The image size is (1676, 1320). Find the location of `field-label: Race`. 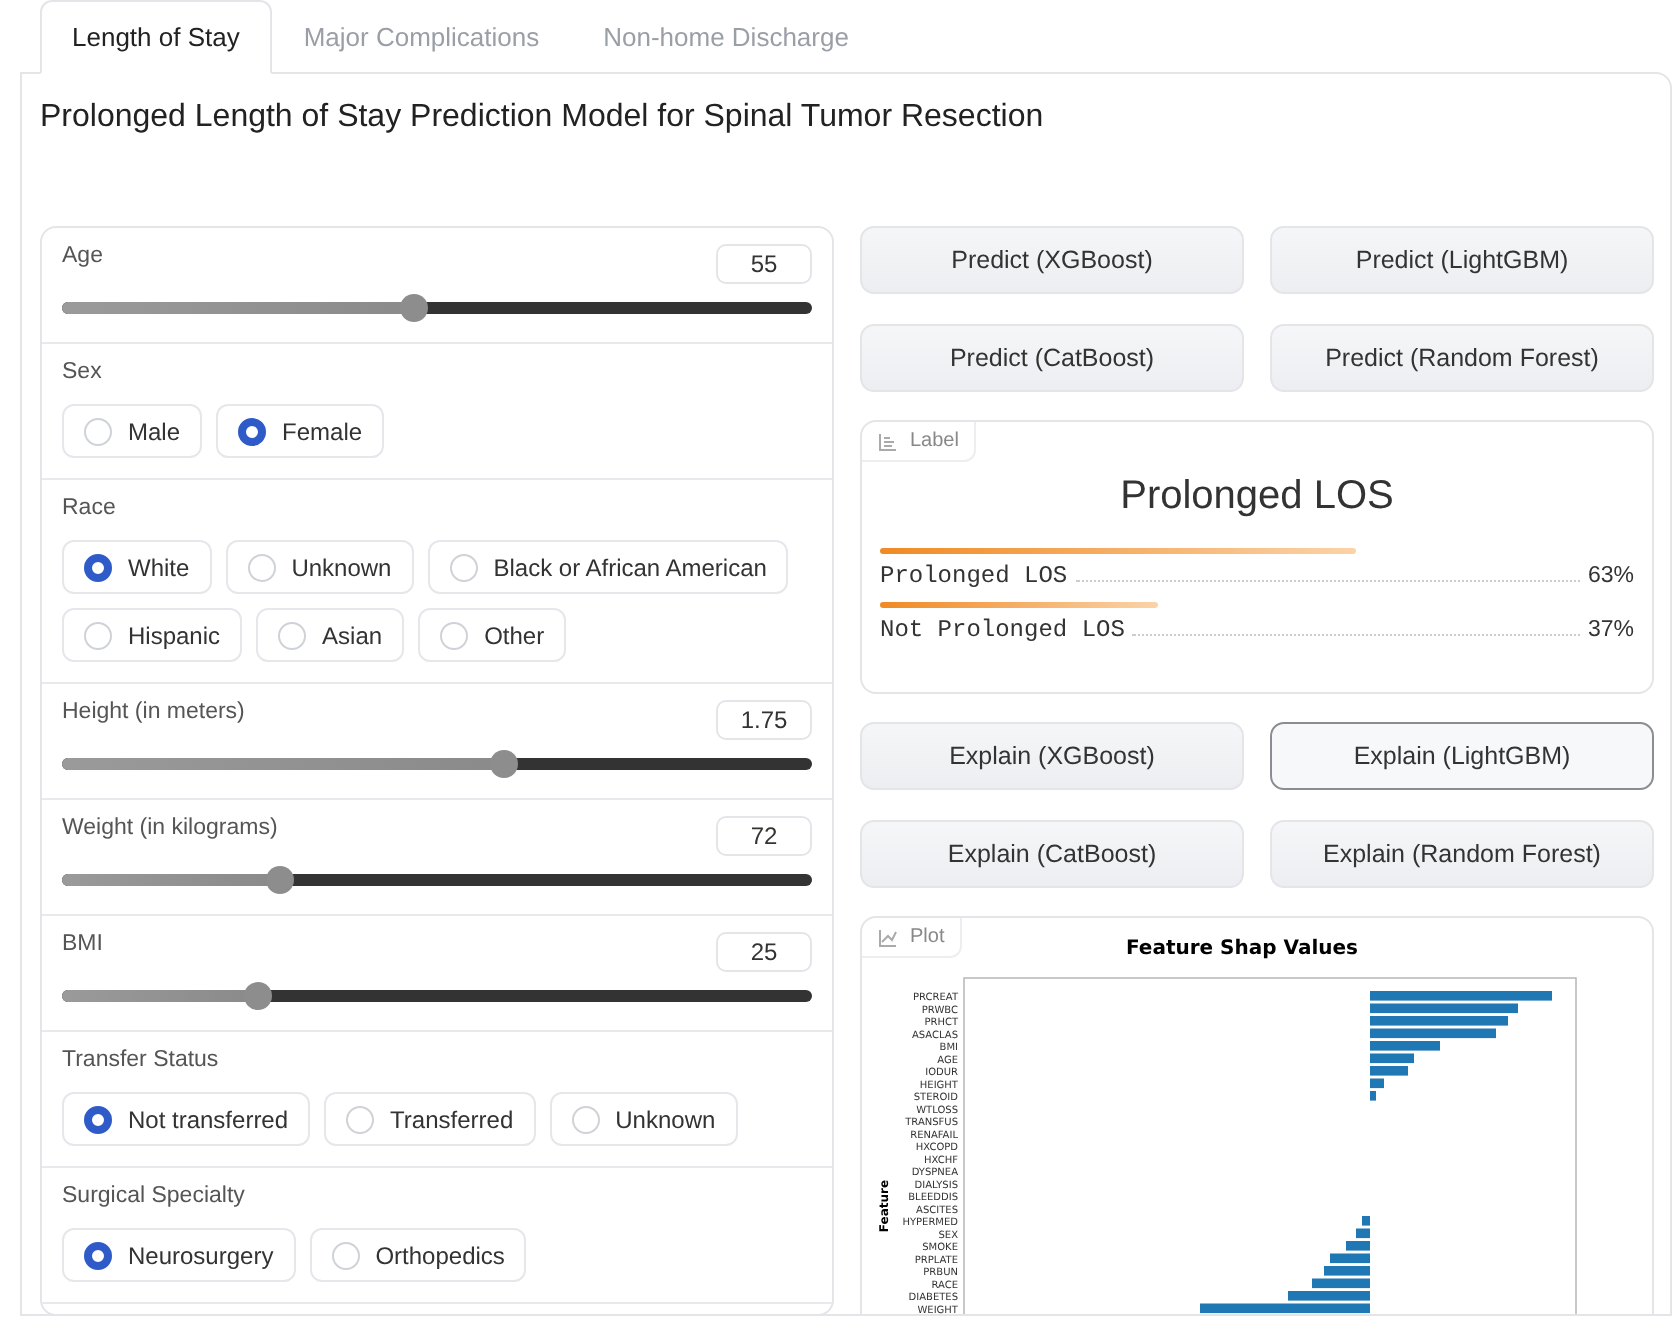

field-label: Race is located at coordinates (90, 508).